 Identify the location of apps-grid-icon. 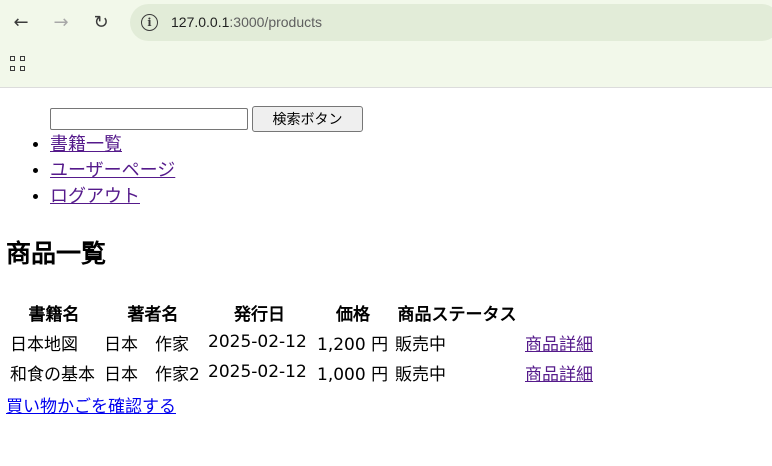
(18, 64).